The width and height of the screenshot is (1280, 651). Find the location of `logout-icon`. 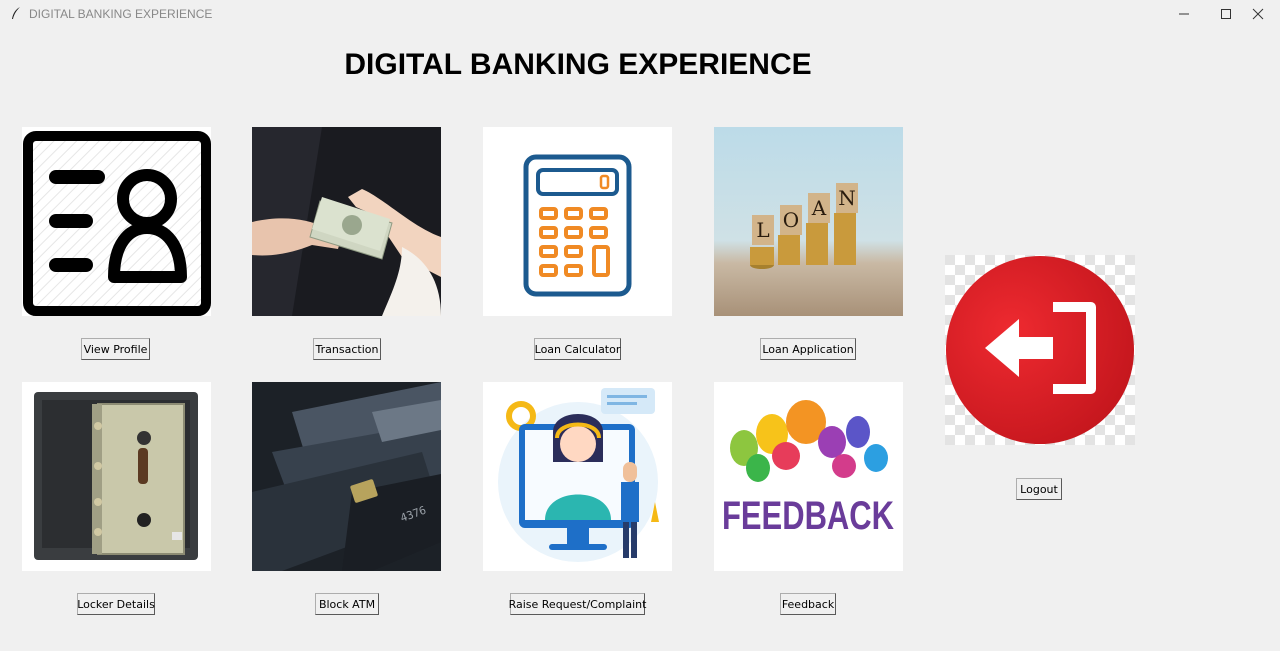

logout-icon is located at coordinates (1040, 350).